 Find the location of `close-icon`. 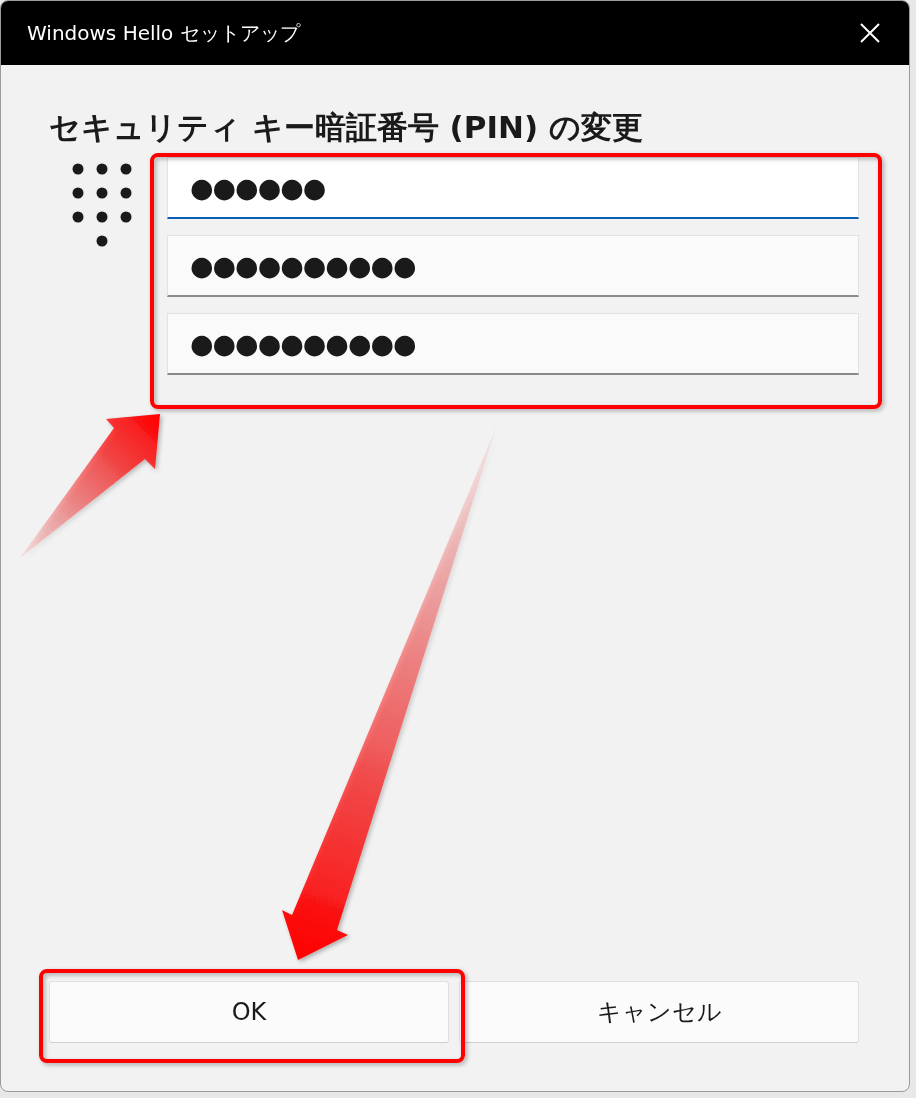

close-icon is located at coordinates (870, 33).